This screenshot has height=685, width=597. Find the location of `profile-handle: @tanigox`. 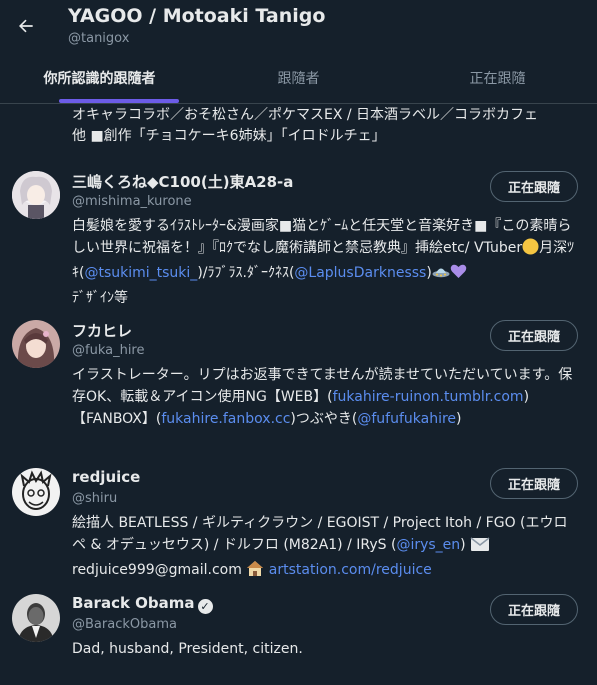

profile-handle: @tanigox is located at coordinates (99, 38).